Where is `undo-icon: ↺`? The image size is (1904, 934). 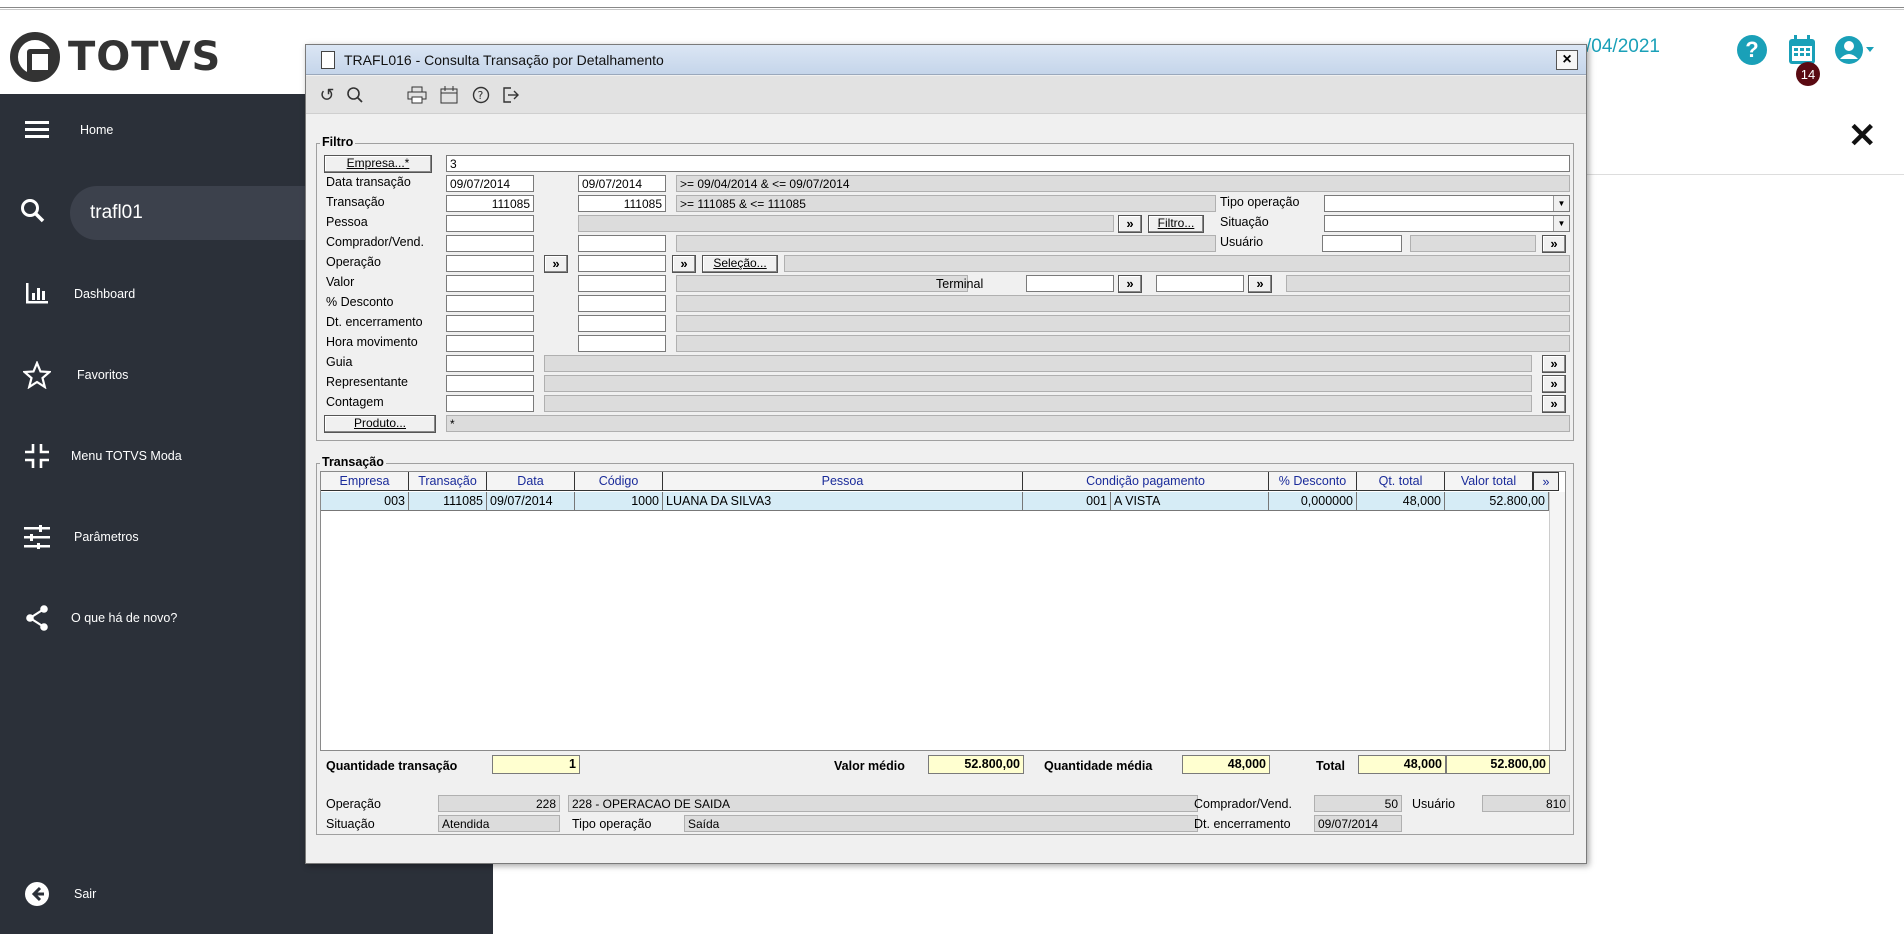
undo-icon: ↺ is located at coordinates (327, 95).